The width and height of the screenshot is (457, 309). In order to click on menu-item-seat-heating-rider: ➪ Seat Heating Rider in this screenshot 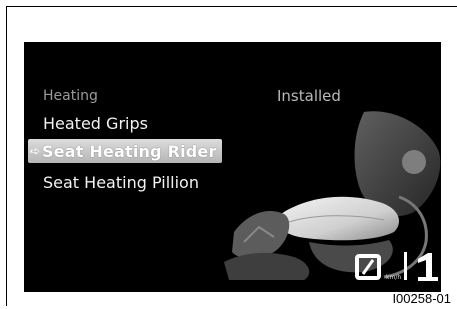, I will do `click(125, 151)`.